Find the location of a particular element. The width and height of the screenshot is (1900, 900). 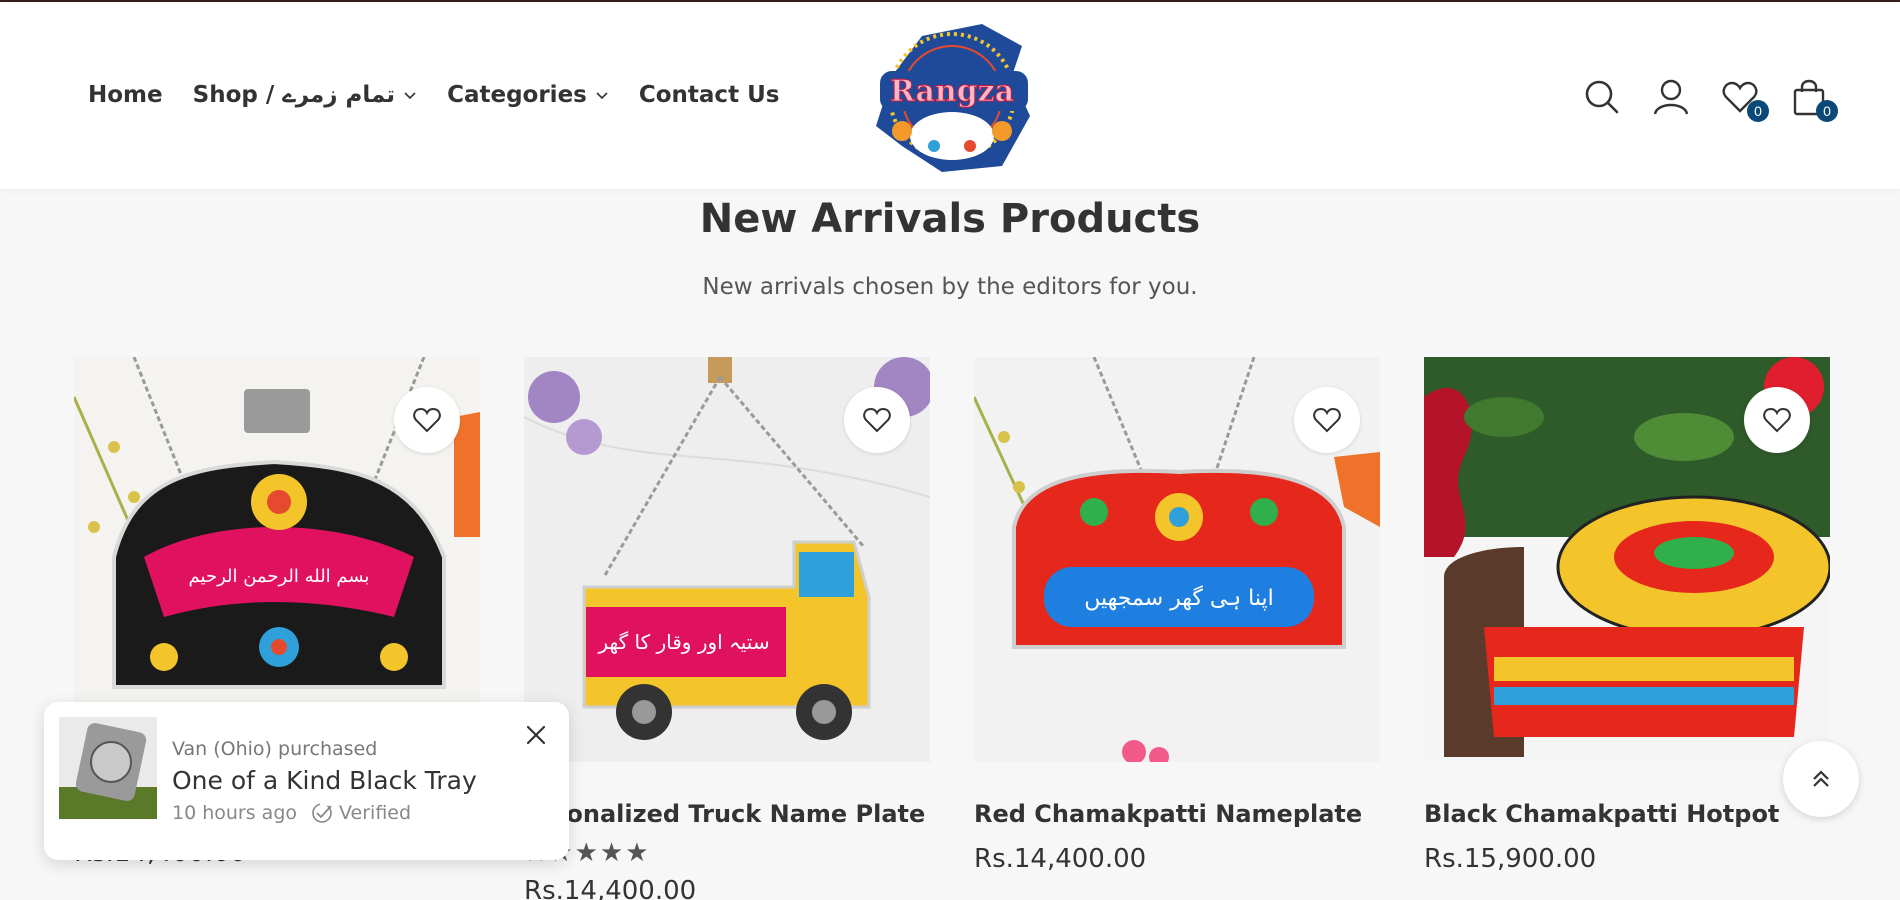

product-title: Black Chamakpatti Hotpot is located at coordinates (1627, 814).